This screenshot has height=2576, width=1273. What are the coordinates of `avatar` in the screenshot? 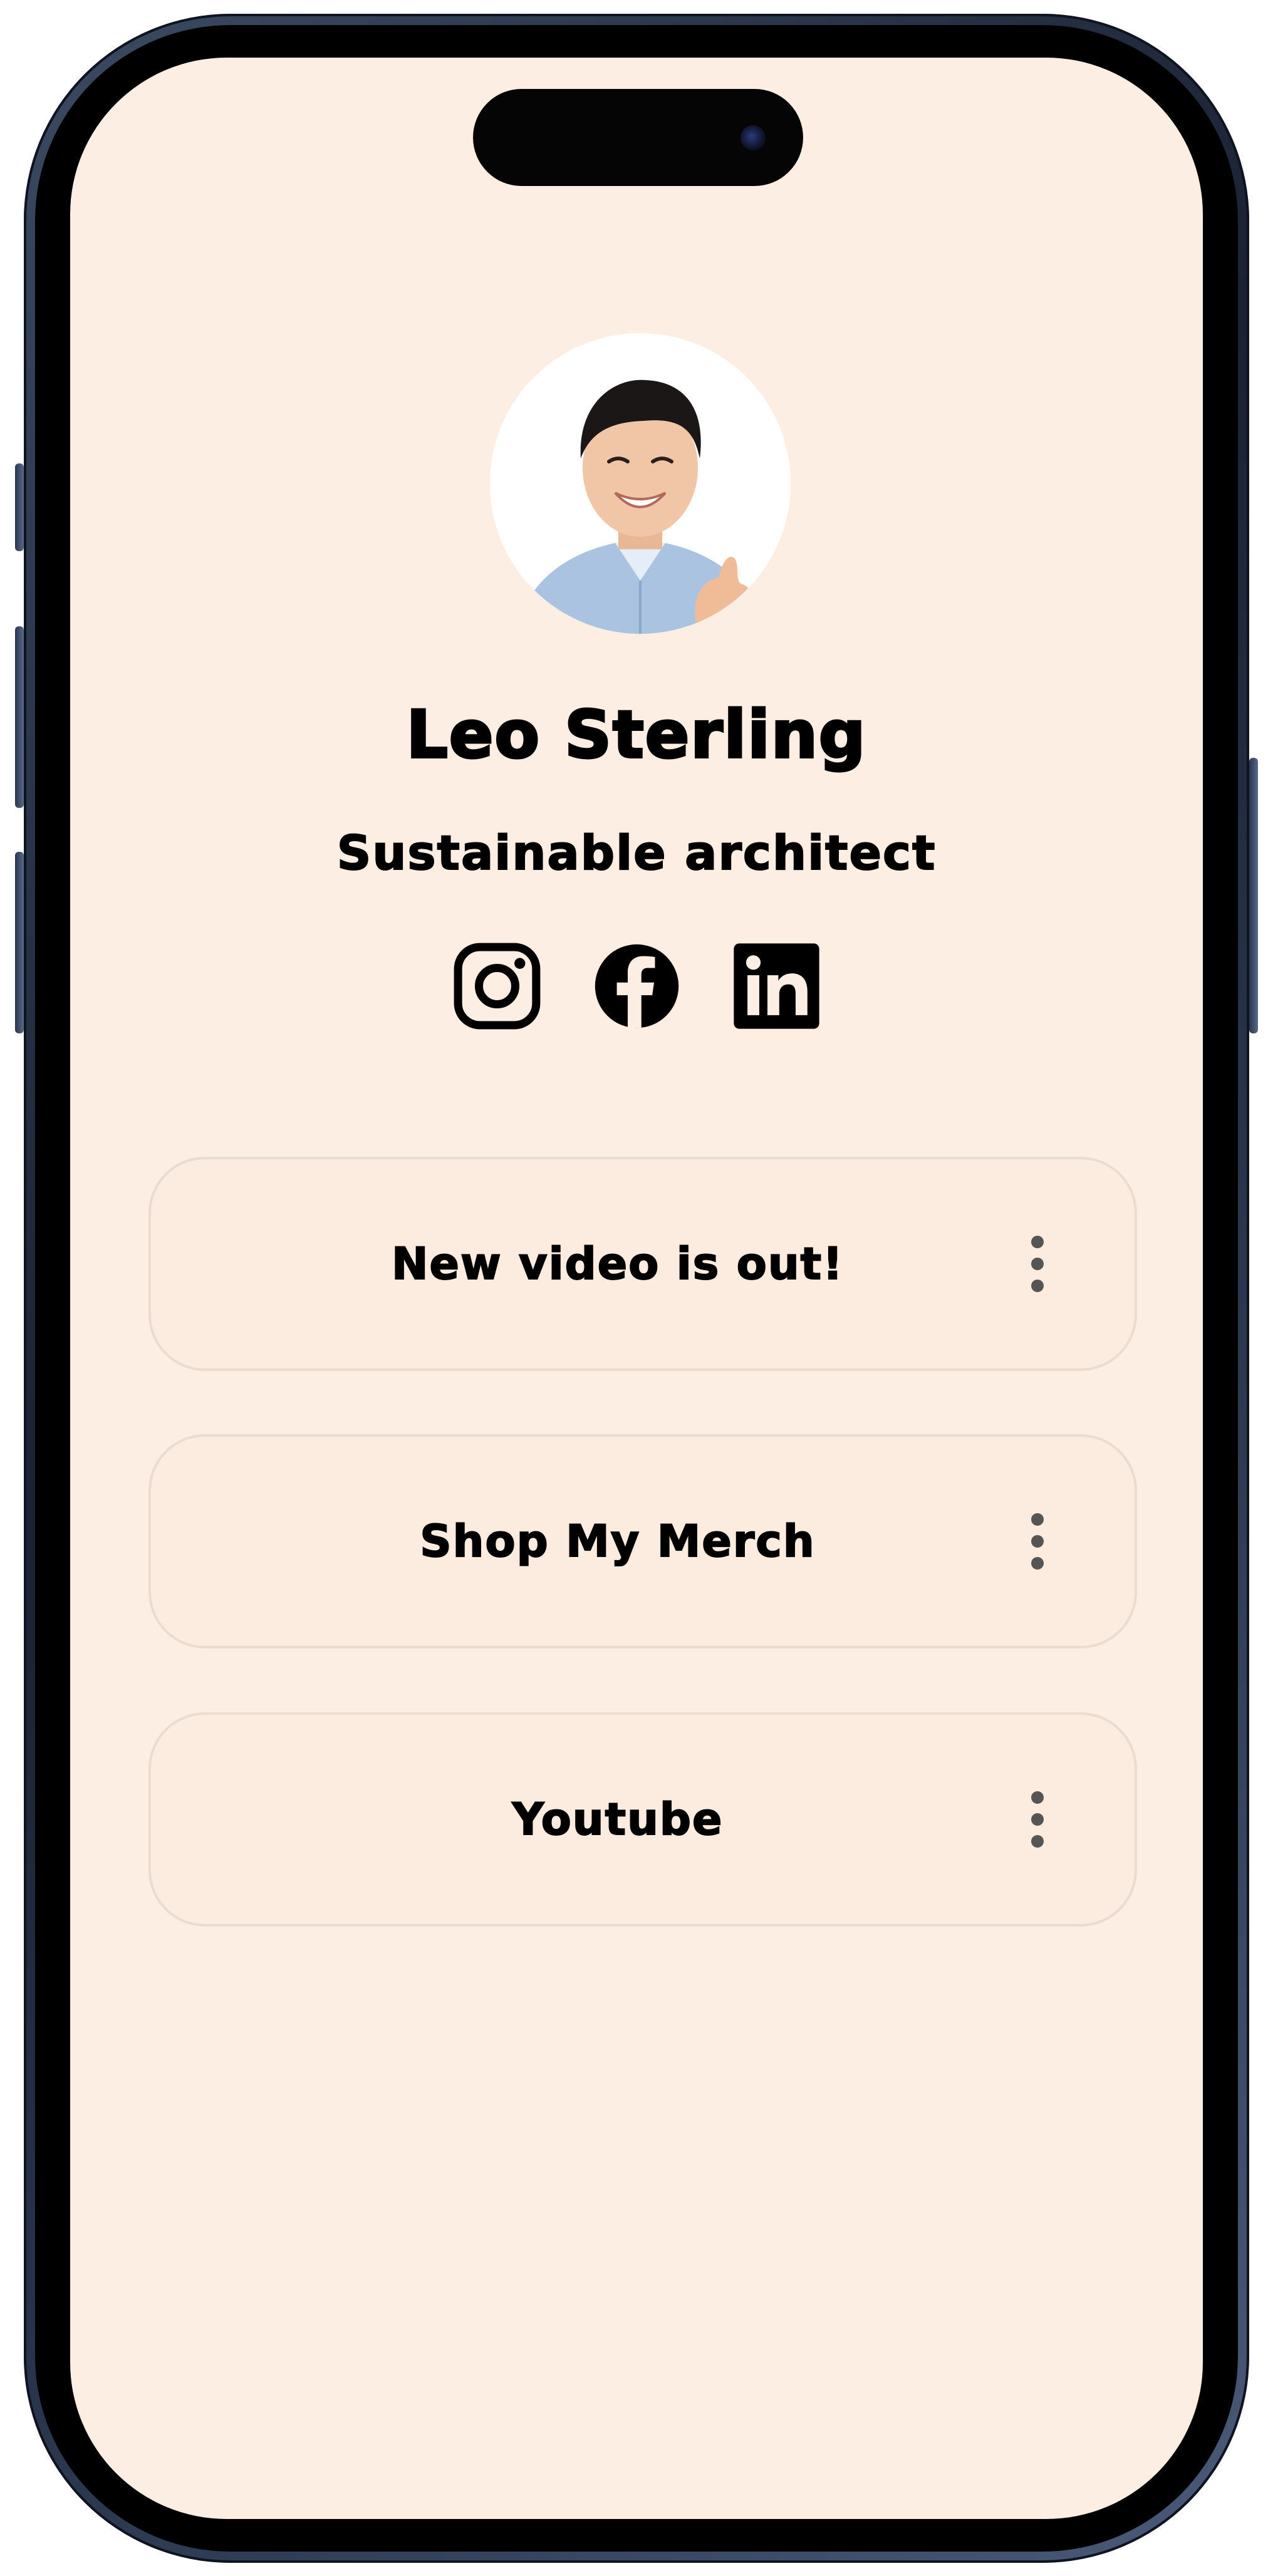 It's located at (640, 483).